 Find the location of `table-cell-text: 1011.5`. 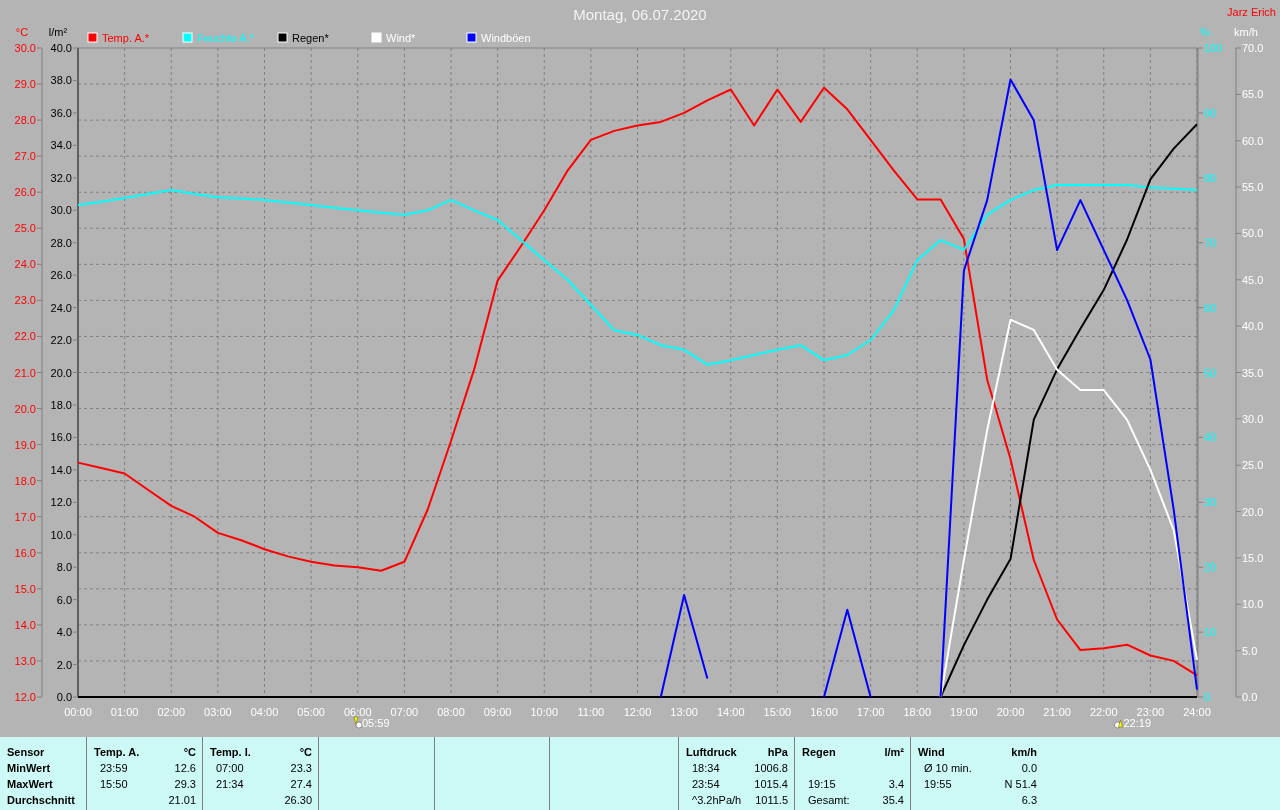

table-cell-text: 1011.5 is located at coordinates (771, 800).